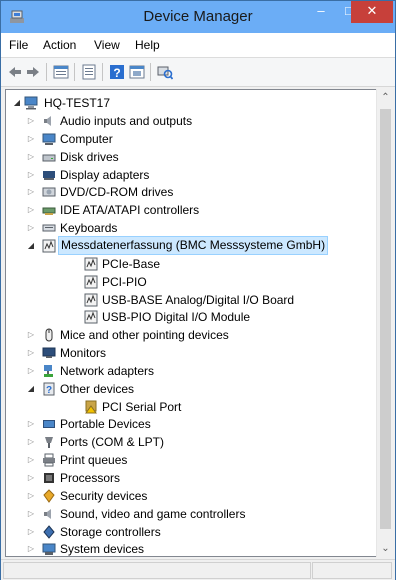  Describe the element at coordinates (385, 319) in the screenshot. I see `scroll-thumb` at that location.